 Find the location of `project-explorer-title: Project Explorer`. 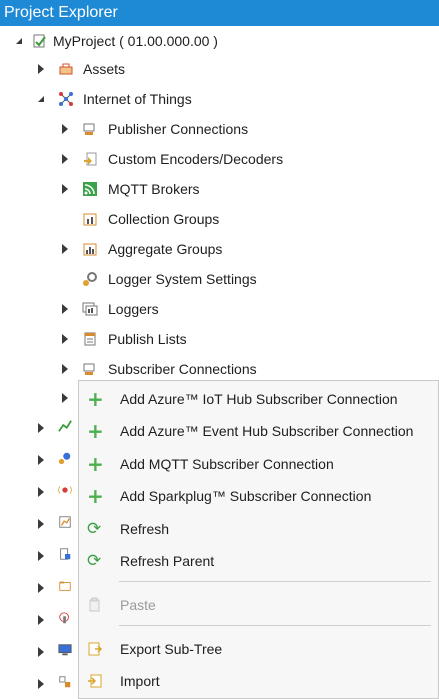

project-explorer-title: Project Explorer is located at coordinates (219, 13).